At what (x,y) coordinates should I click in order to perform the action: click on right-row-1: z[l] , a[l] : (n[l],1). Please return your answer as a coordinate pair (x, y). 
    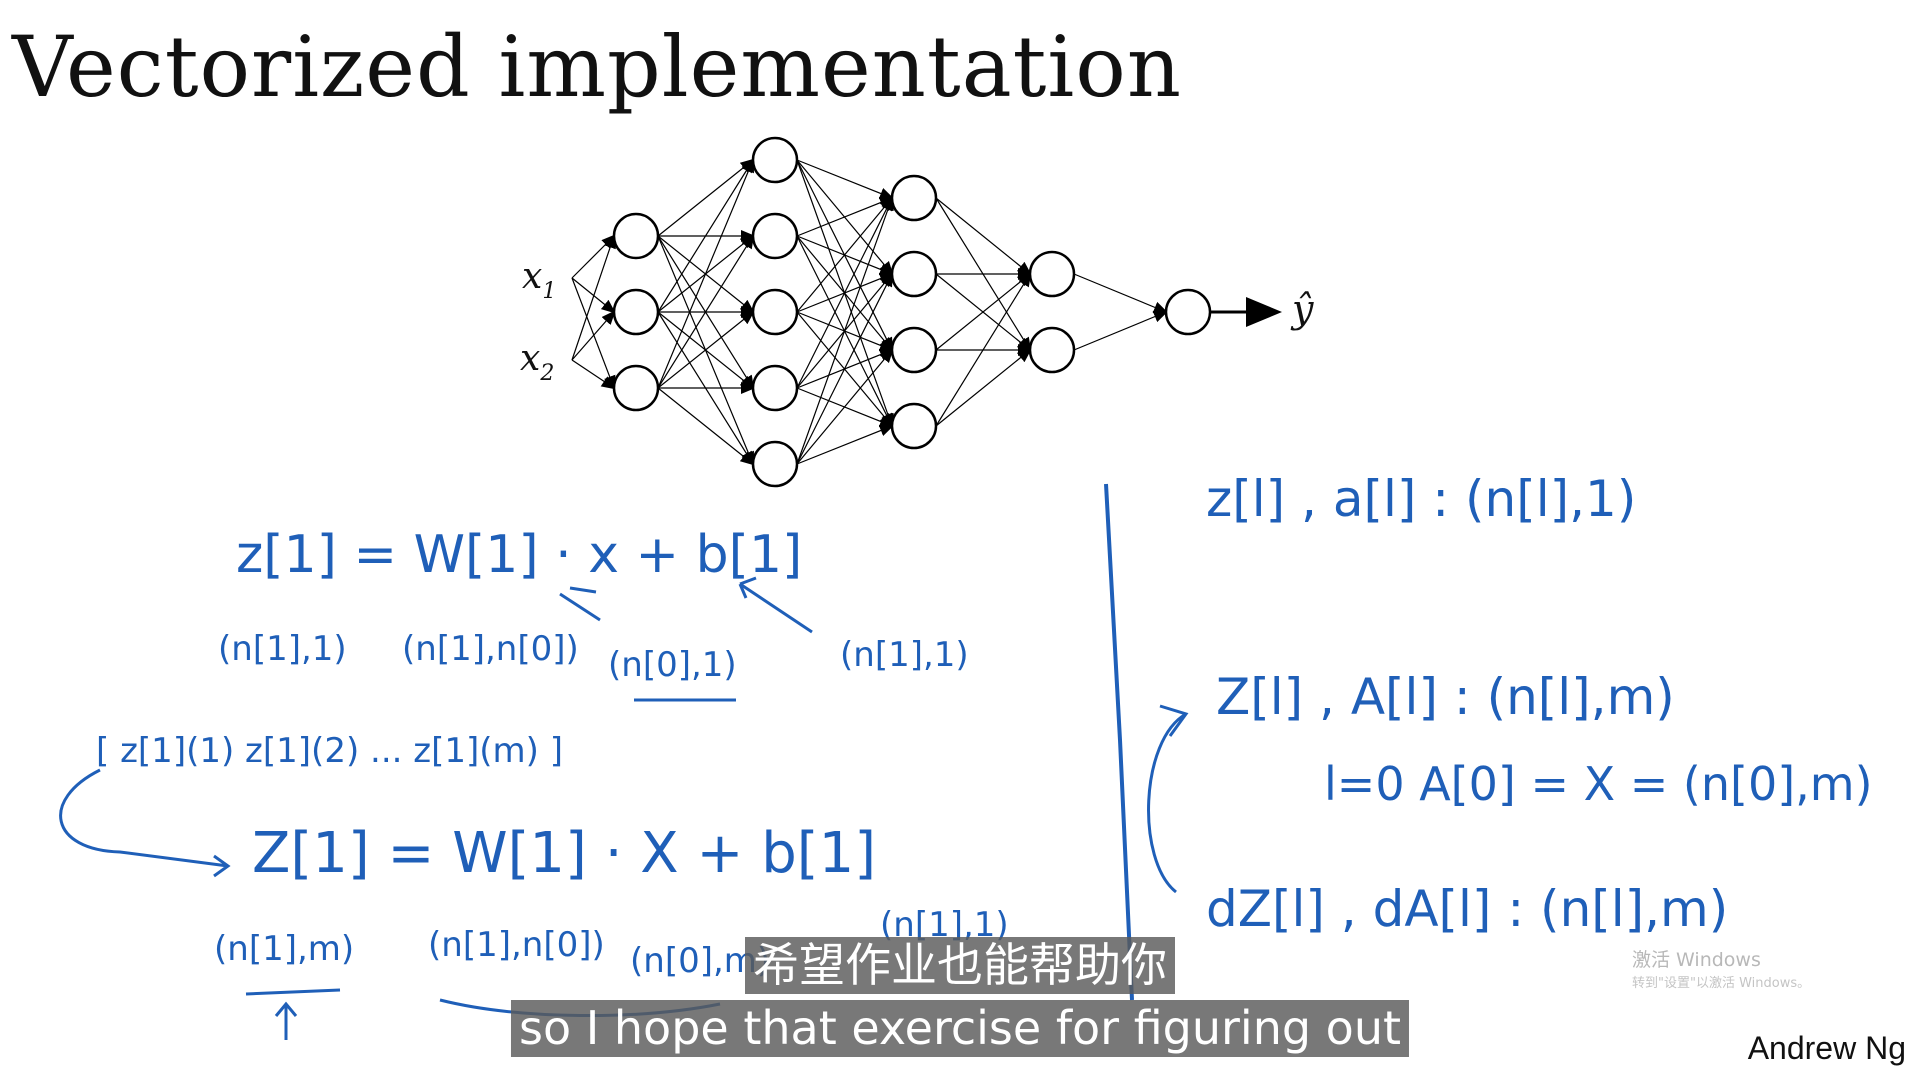
    Looking at the image, I should click on (1421, 499).